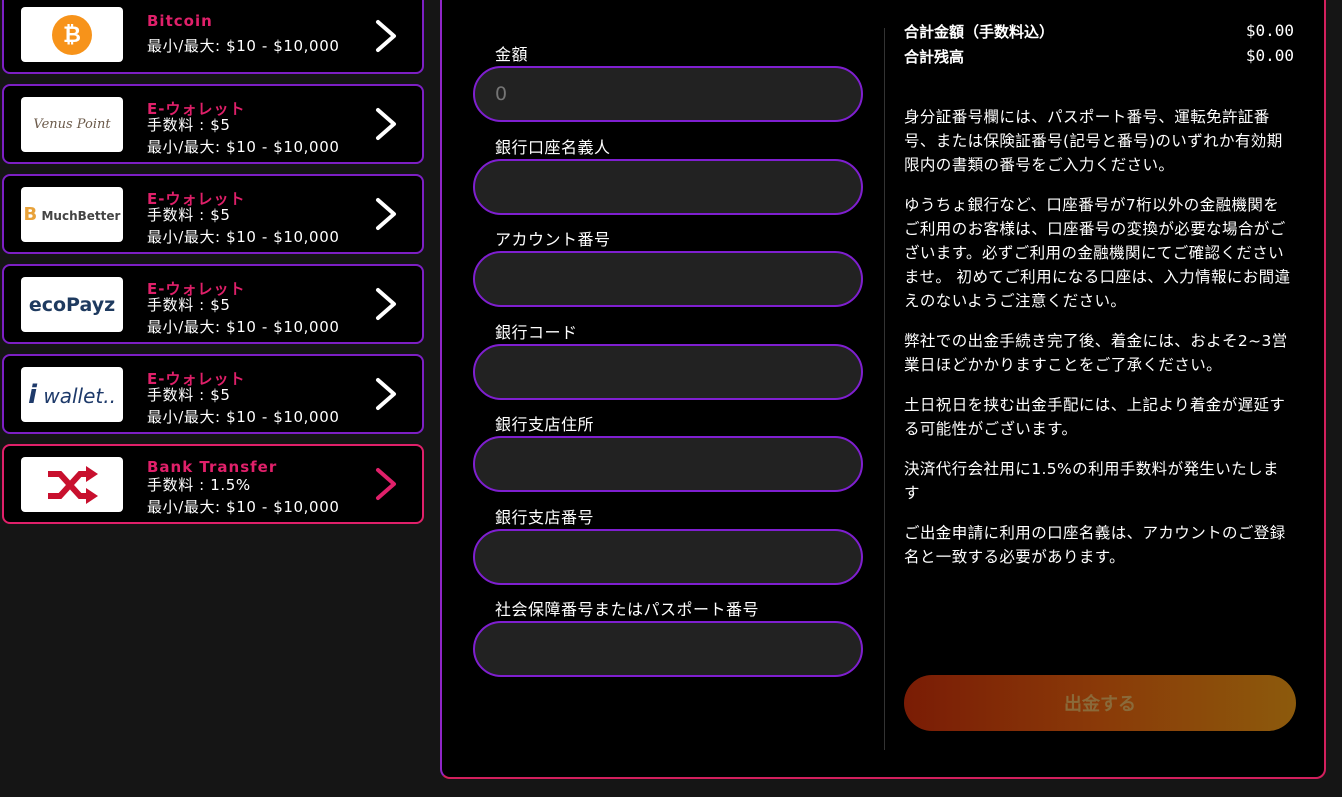 The height and width of the screenshot is (797, 1342). What do you see at coordinates (668, 372) in the screenshot?
I see `bank-code-input` at bounding box center [668, 372].